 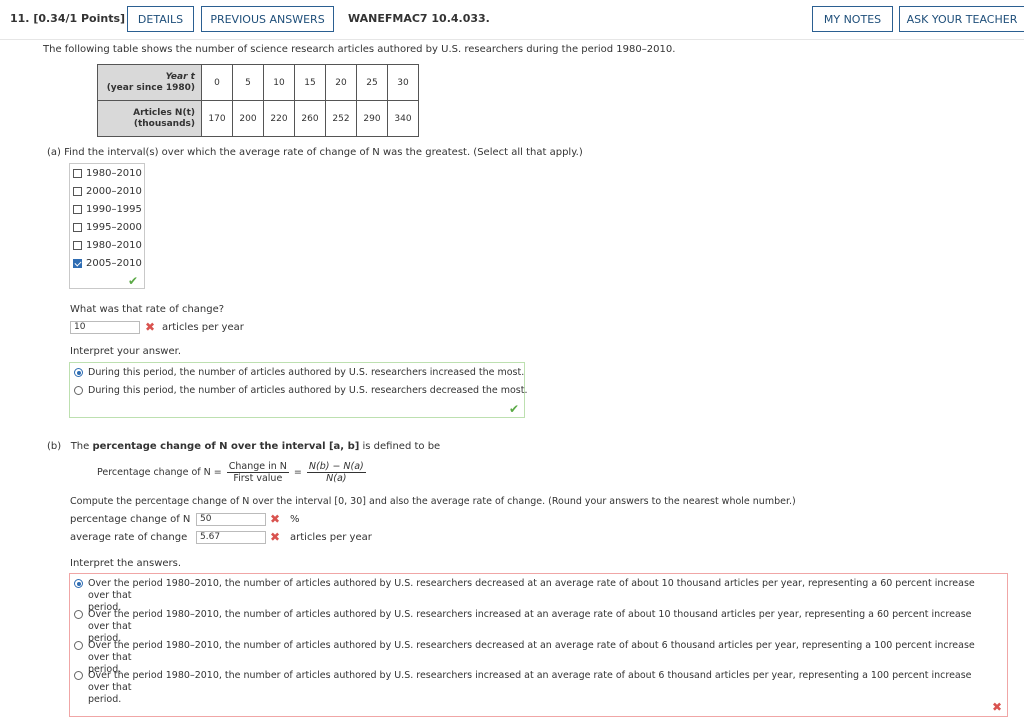 What do you see at coordinates (336, 478) in the screenshot?
I see `frac2-denominator: N(a)` at bounding box center [336, 478].